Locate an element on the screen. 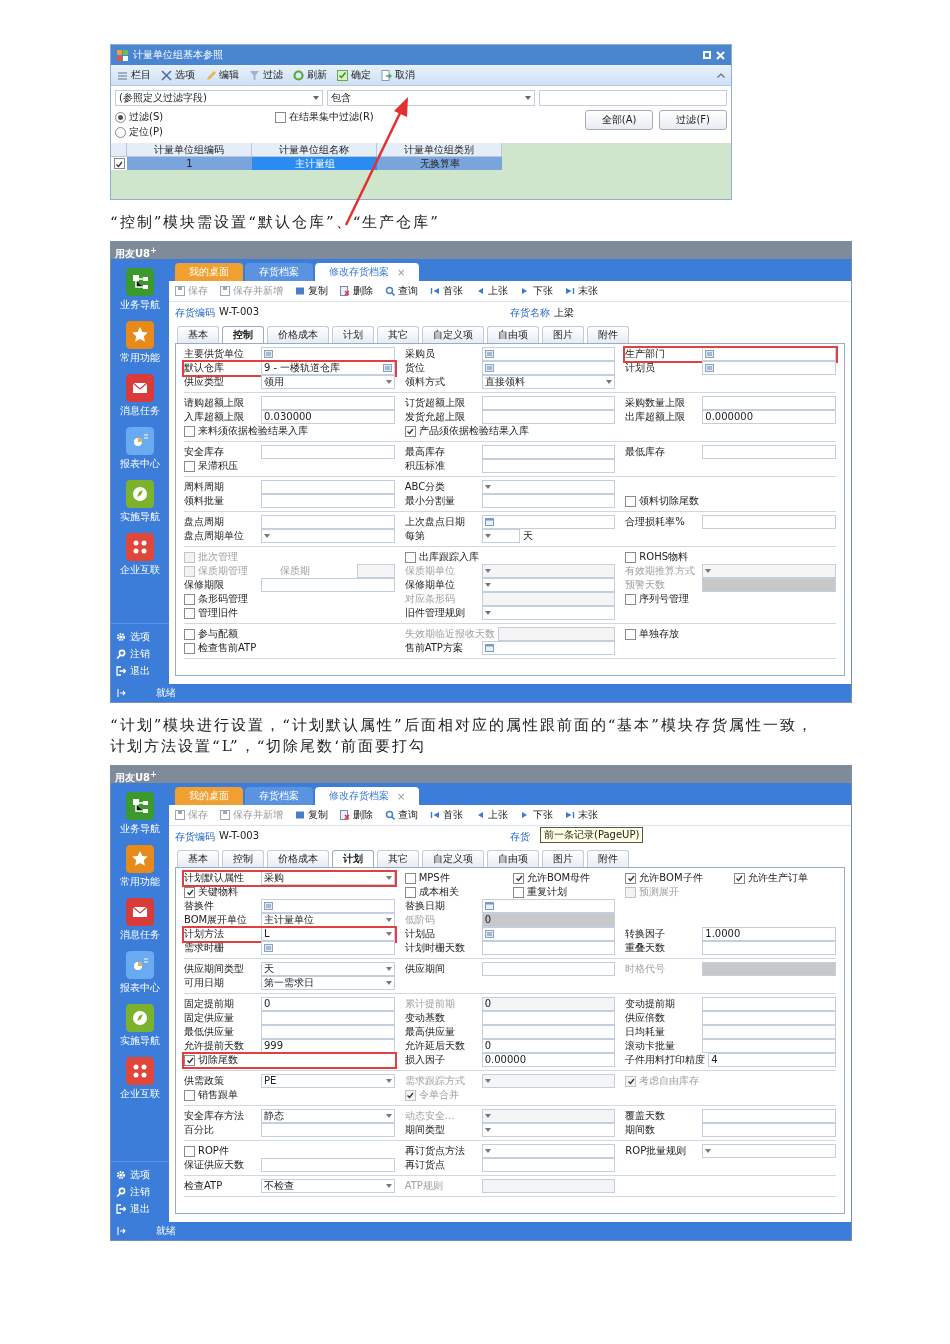 The width and height of the screenshot is (950, 1344). checkbox-label: 成本相关 is located at coordinates (438, 892).